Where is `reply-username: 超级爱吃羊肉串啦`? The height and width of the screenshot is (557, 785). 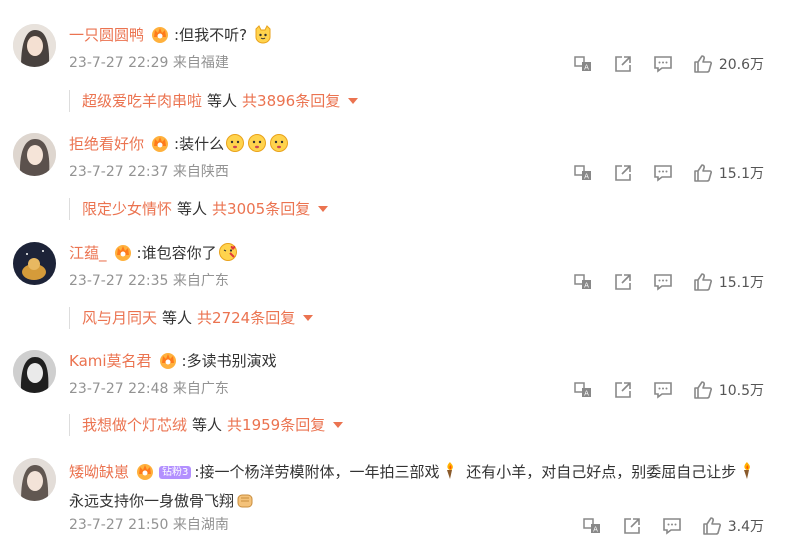
reply-username: 超级爱吃羊肉串啦 is located at coordinates (142, 101).